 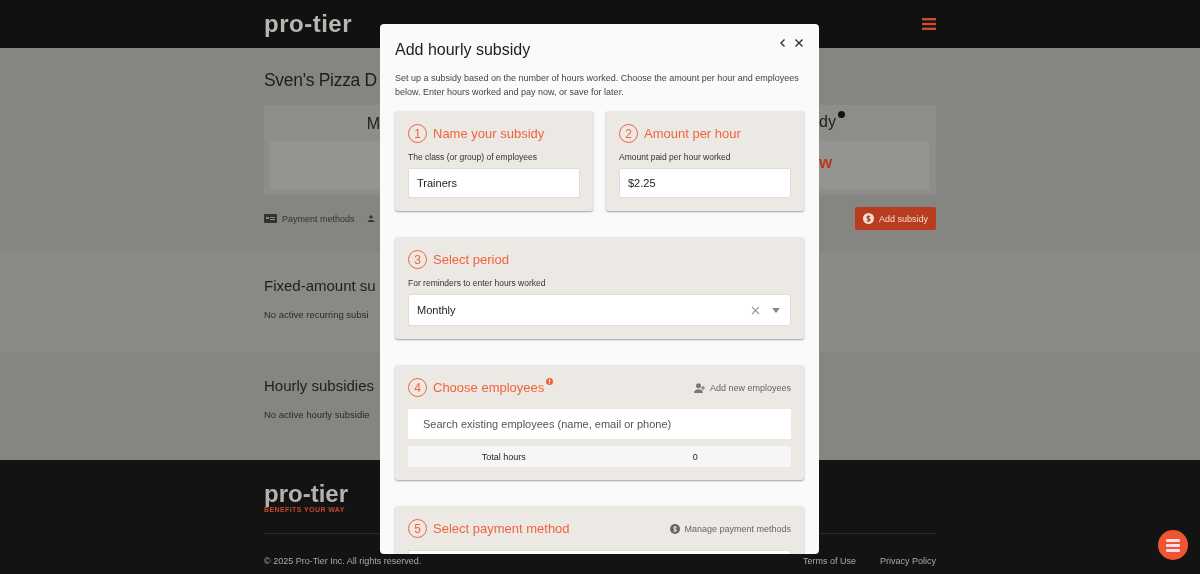 I want to click on clear-icon, so click(x=755, y=310).